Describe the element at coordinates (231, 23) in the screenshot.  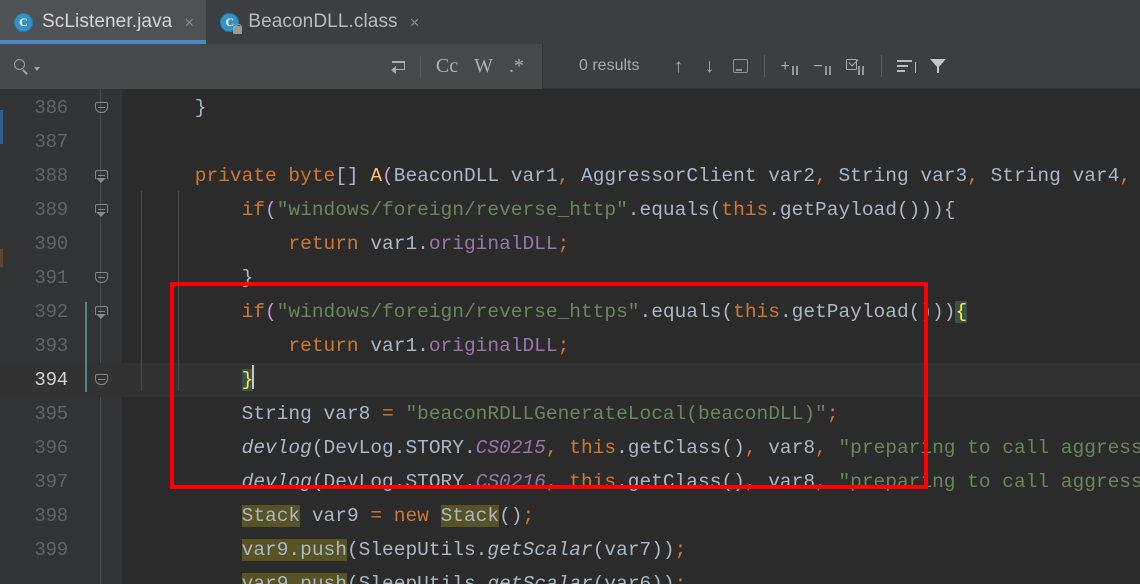
I see `java-class-locked-icon: C` at that location.